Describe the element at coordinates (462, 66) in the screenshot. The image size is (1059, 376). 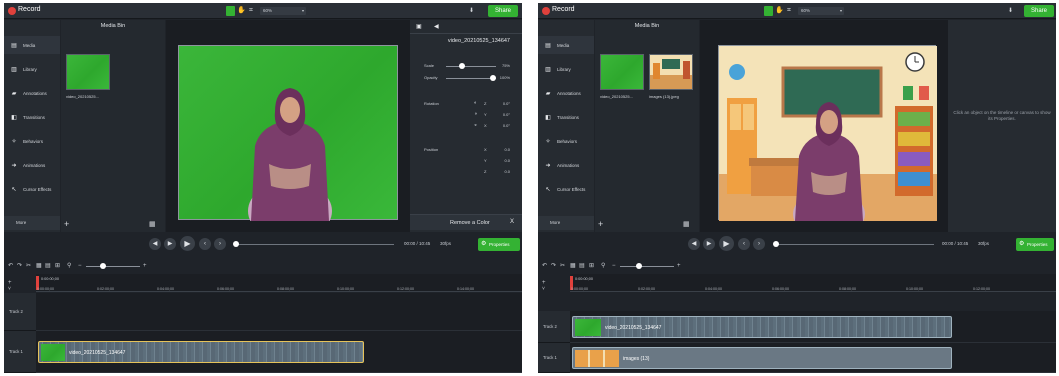
I see `scale-slider-knob` at that location.